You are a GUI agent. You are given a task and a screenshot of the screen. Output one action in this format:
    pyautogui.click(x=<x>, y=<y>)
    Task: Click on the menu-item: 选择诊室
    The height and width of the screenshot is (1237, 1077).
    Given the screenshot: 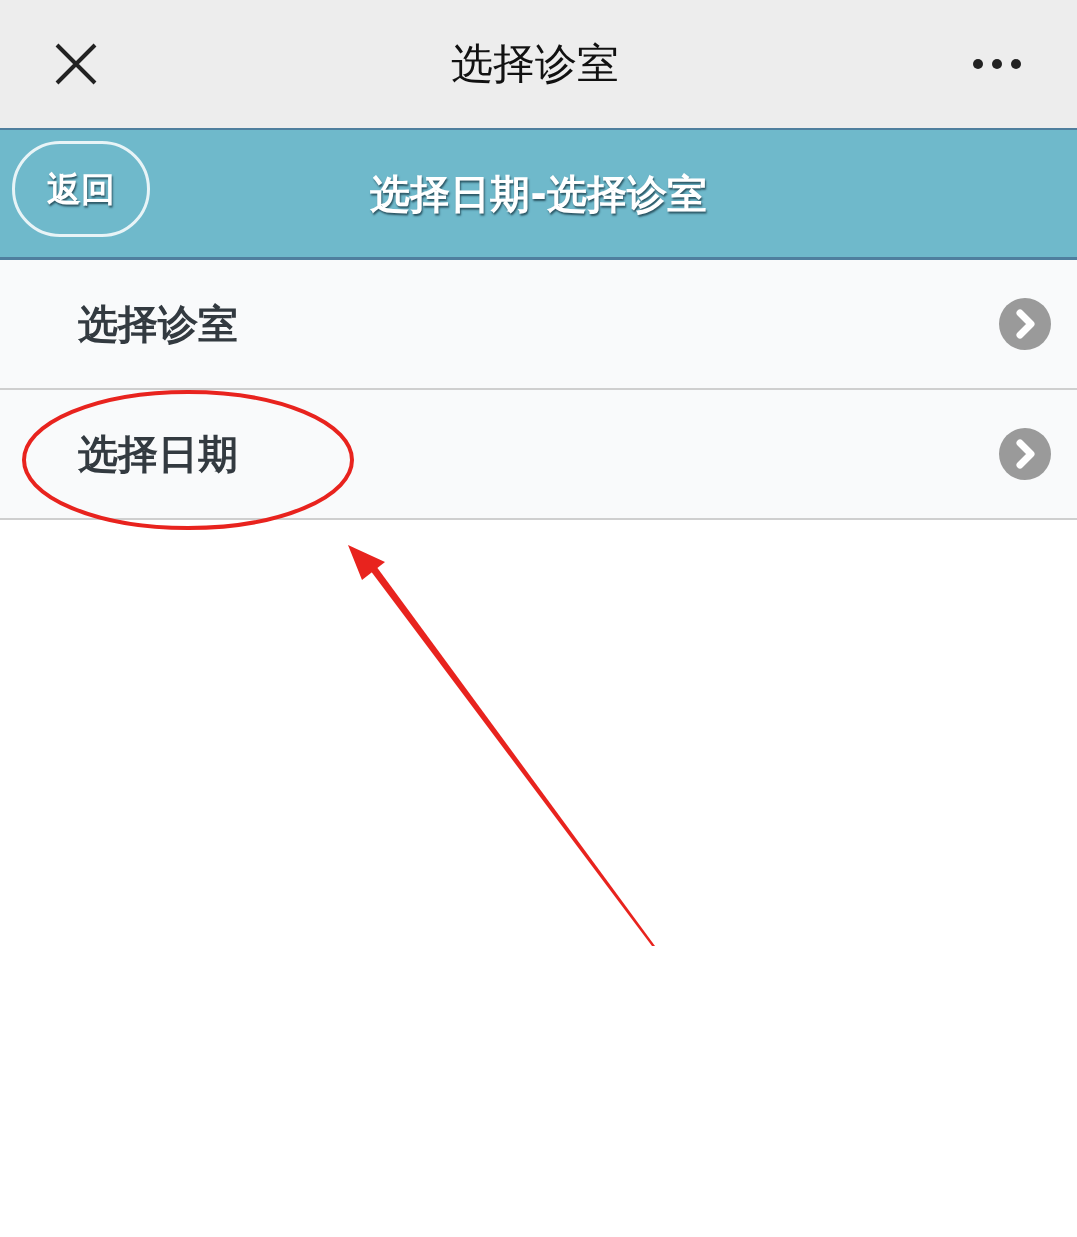 What is the action you would take?
    pyautogui.click(x=538, y=325)
    